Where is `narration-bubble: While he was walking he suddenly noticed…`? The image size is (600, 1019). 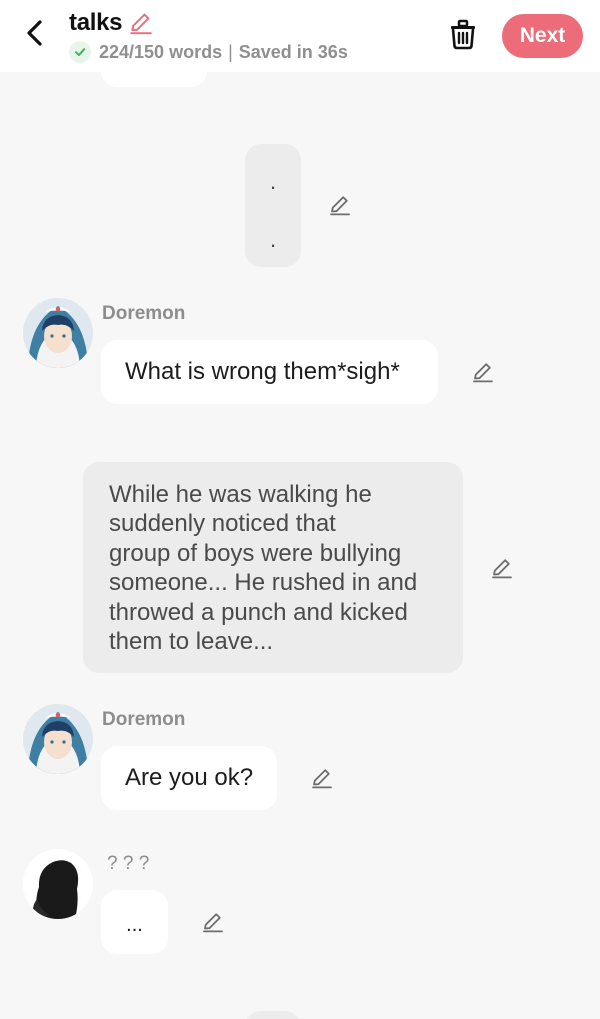
narration-bubble: While he was walking he suddenly noticed… is located at coordinates (273, 567).